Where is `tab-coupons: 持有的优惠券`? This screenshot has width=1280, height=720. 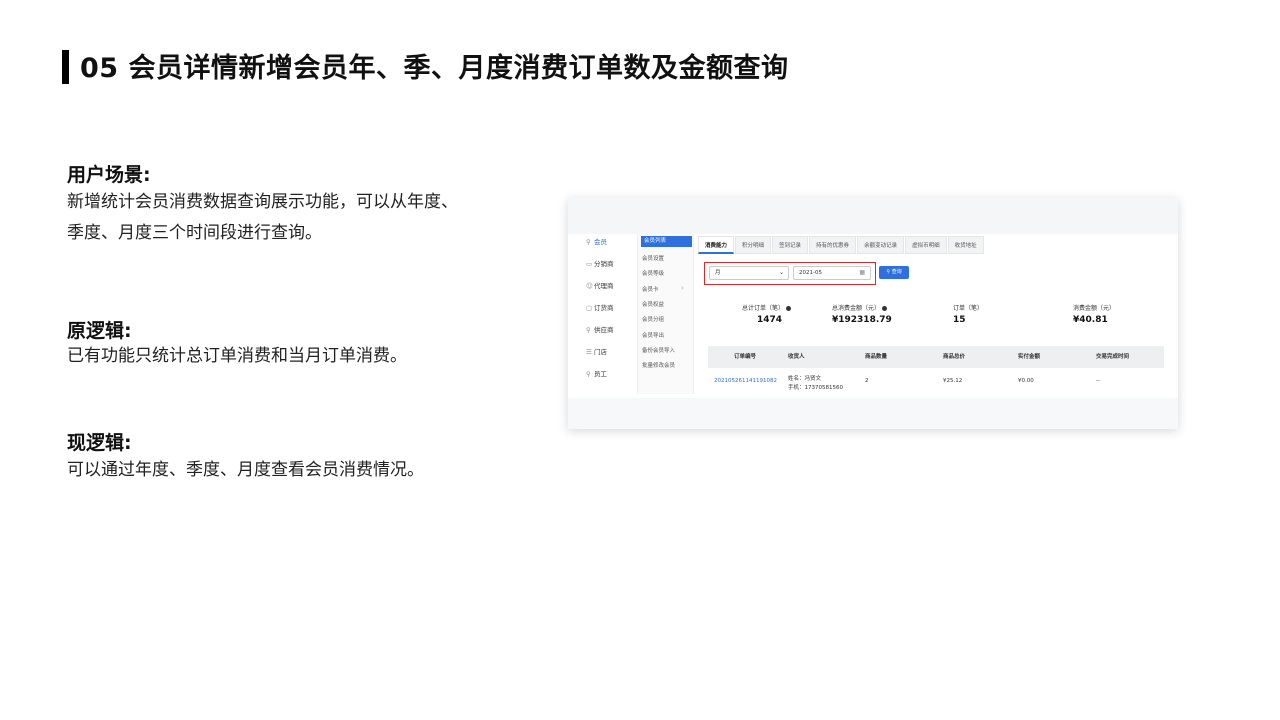 tab-coupons: 持有的优惠券 is located at coordinates (833, 245).